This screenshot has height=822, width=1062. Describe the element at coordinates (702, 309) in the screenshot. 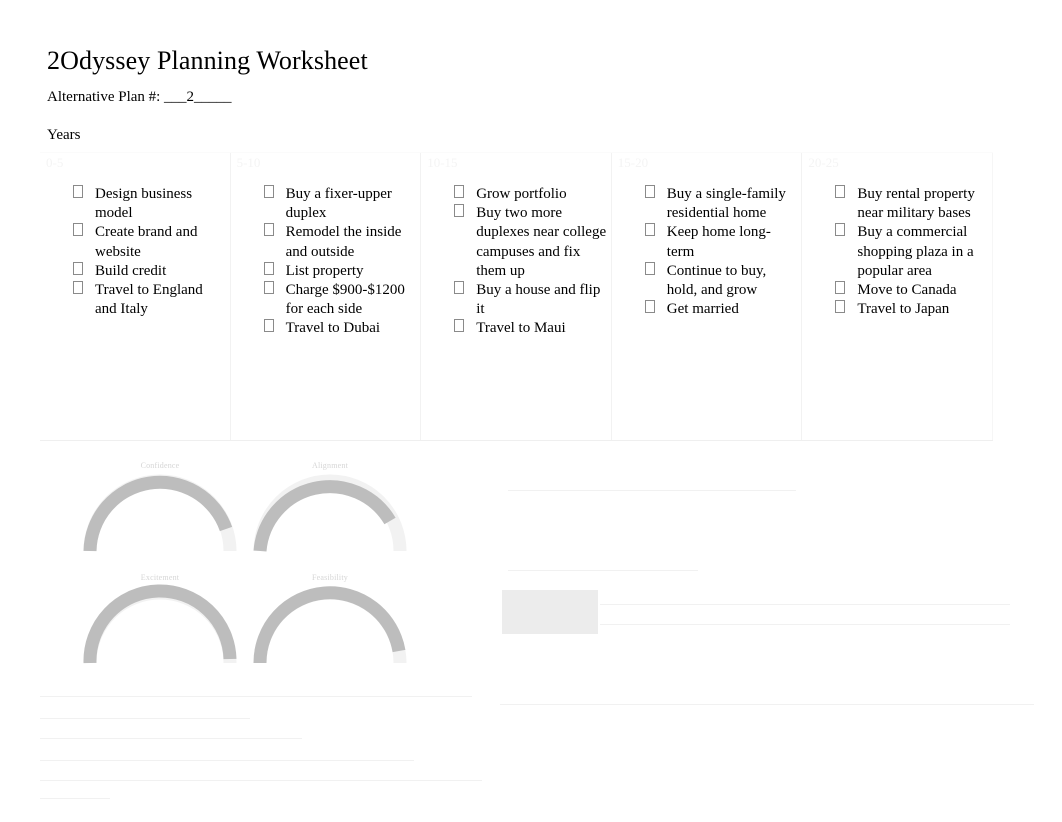

I see `list-item-label: Get married` at that location.